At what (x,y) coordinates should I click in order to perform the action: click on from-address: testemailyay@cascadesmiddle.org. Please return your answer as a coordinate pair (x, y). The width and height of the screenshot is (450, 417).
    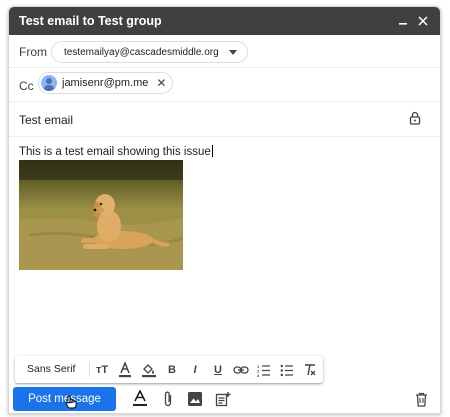
    Looking at the image, I should click on (141, 52).